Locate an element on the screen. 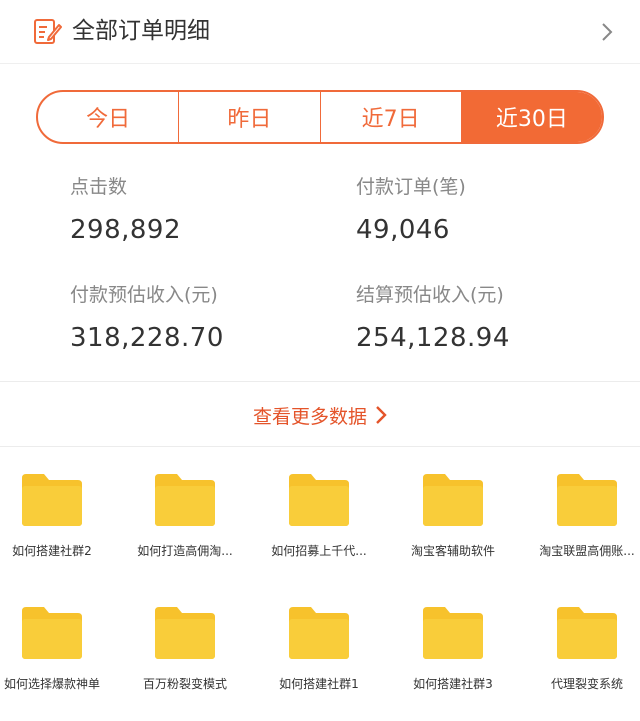 The width and height of the screenshot is (640, 721). stat-value: 298,892 is located at coordinates (126, 230).